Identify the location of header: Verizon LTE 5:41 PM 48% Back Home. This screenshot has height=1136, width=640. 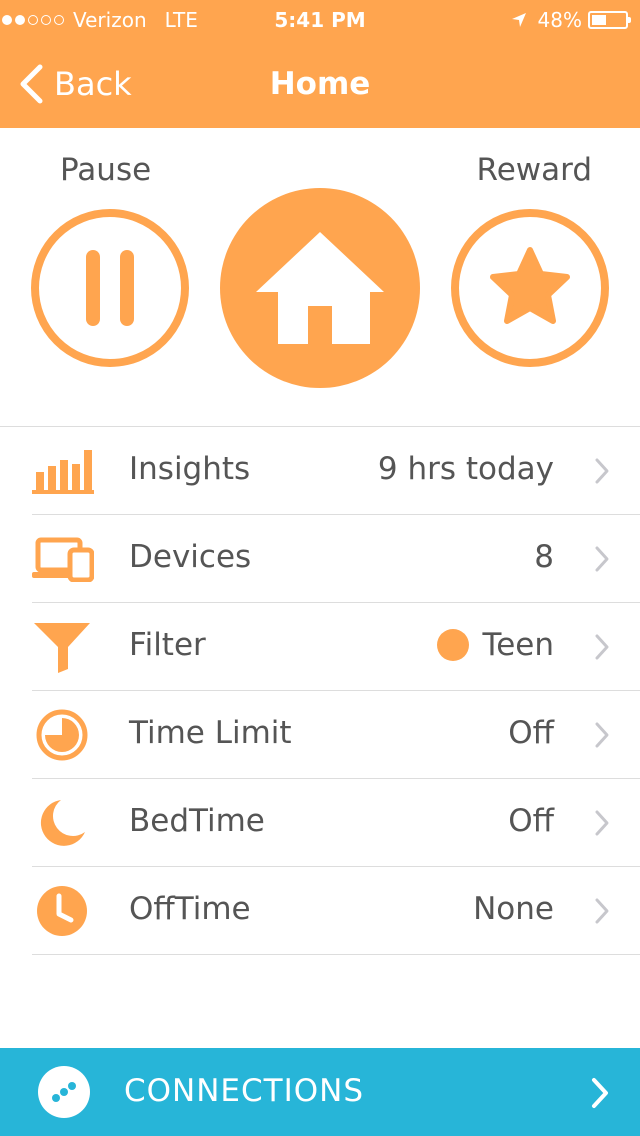
(320, 64).